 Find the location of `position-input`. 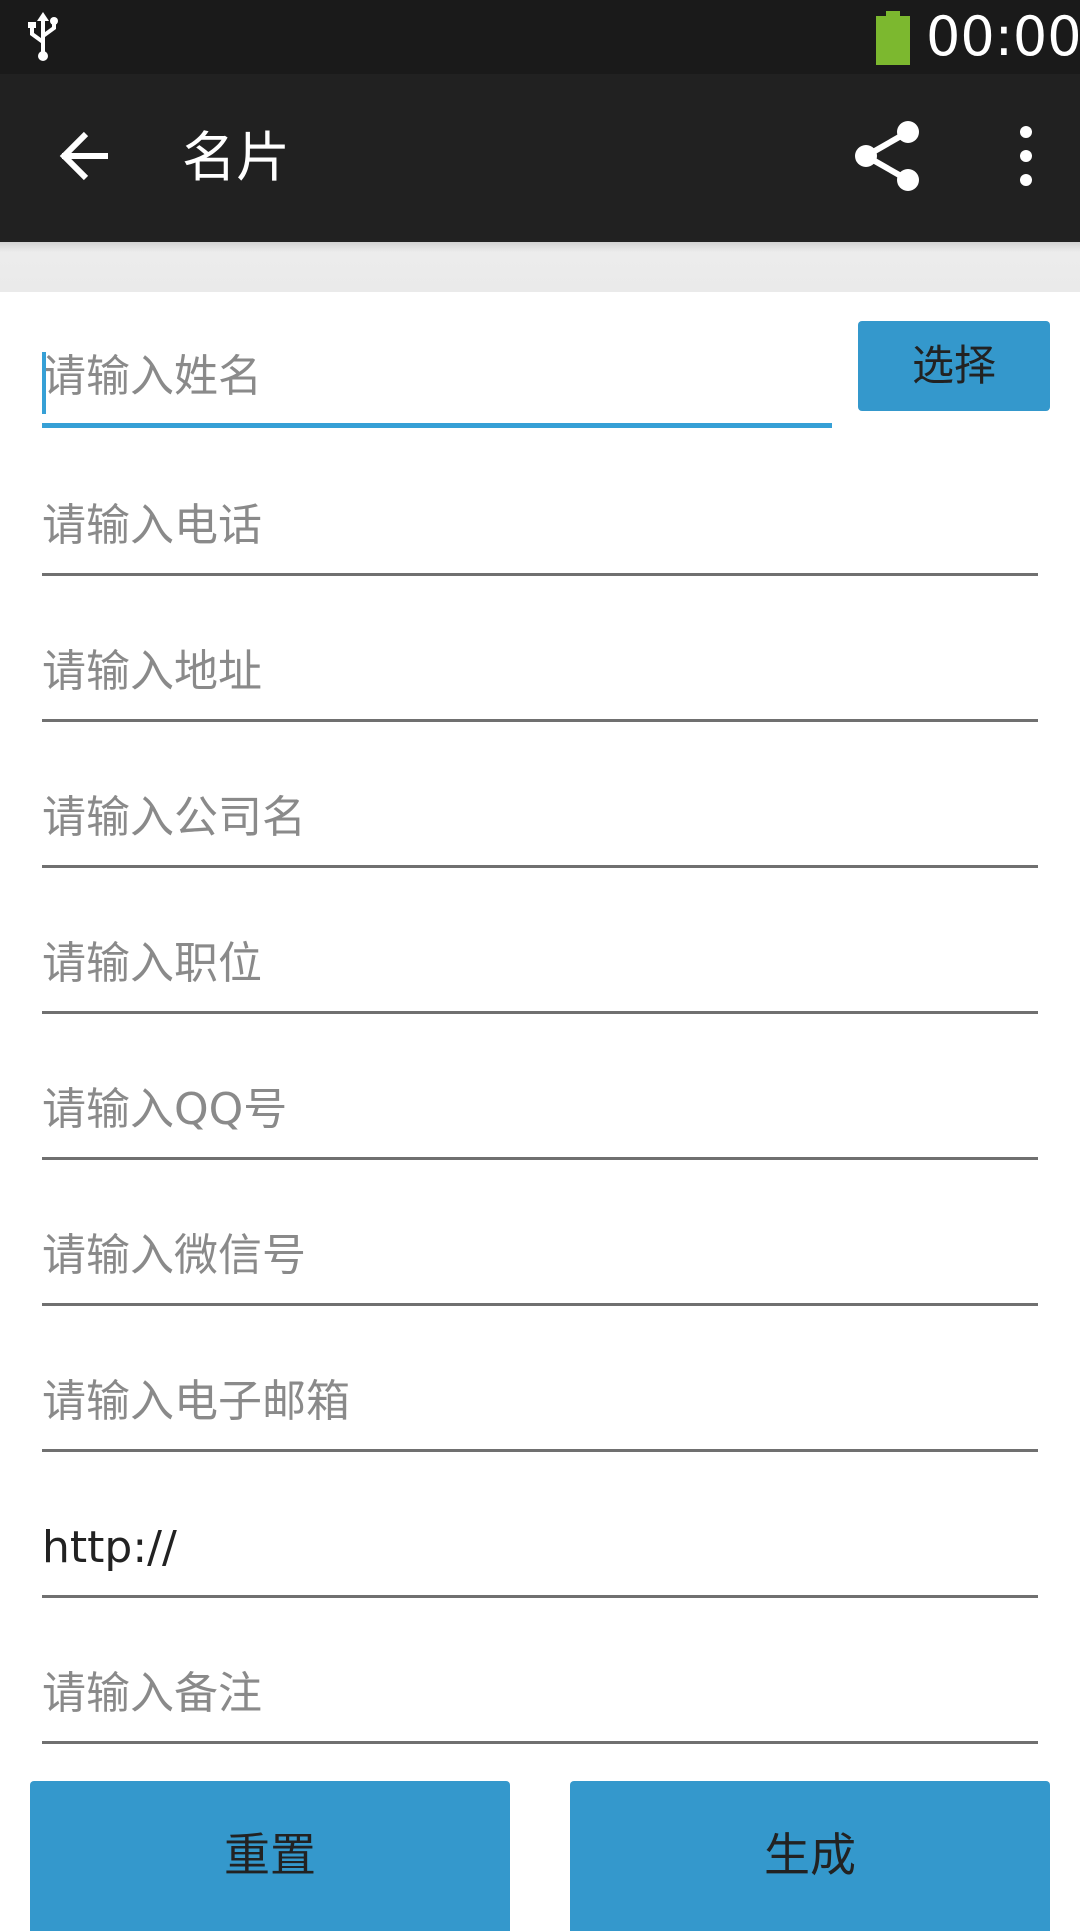

position-input is located at coordinates (540, 957).